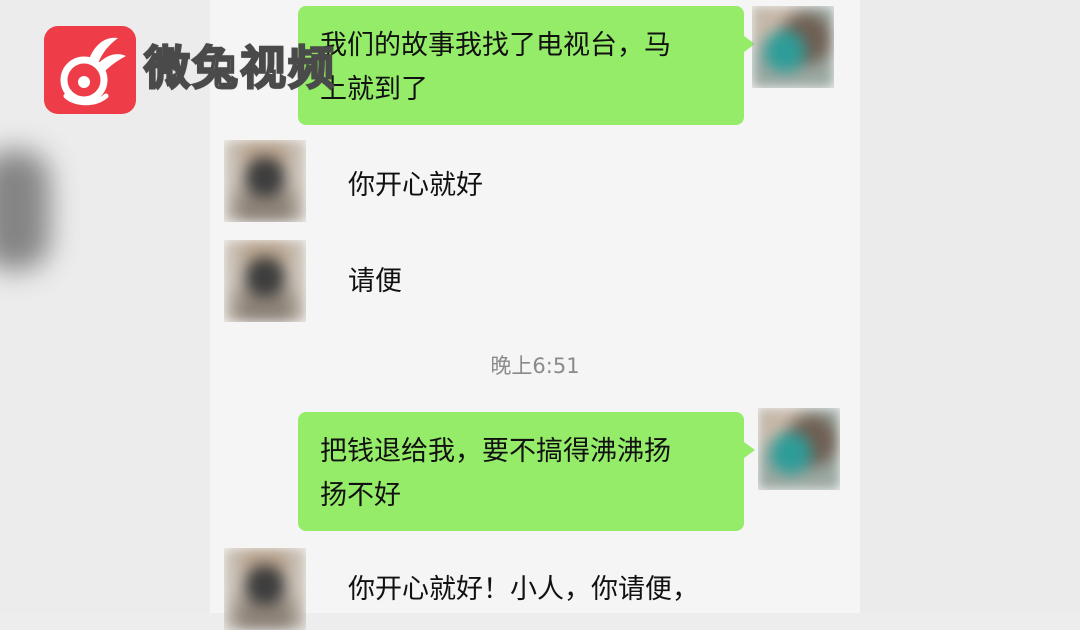 This screenshot has width=1080, height=630. Describe the element at coordinates (360, 495) in the screenshot. I see `message-line: 扬不好` at that location.